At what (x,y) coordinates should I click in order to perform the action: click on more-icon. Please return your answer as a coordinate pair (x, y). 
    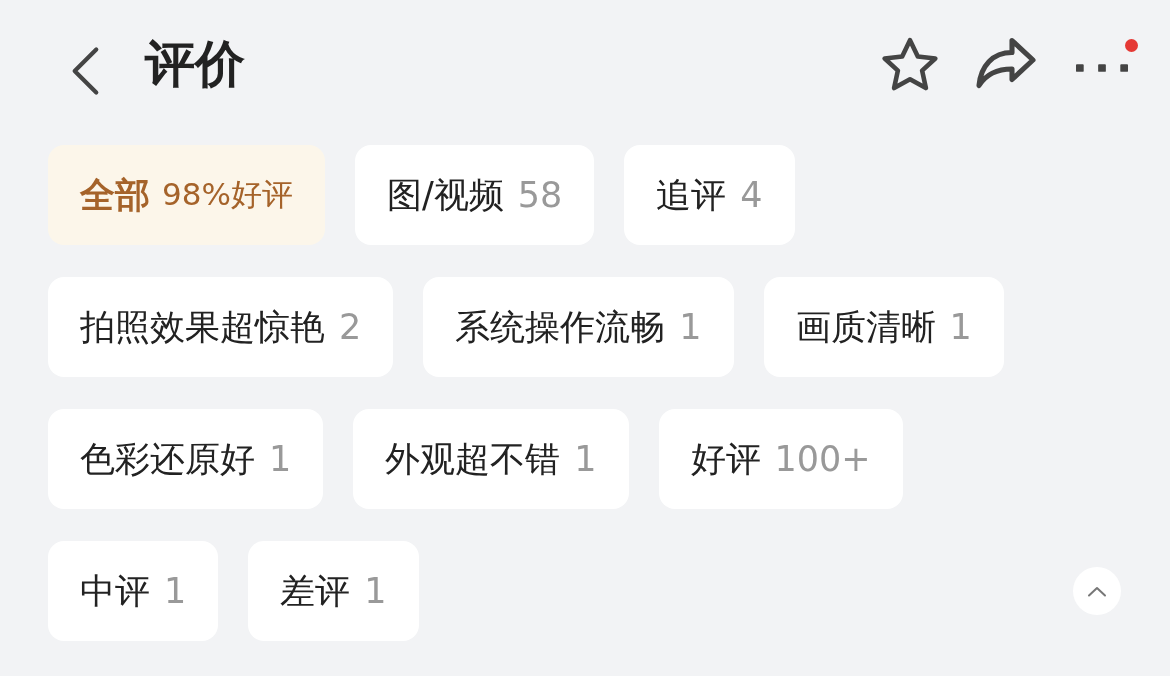
    Looking at the image, I should click on (1102, 68).